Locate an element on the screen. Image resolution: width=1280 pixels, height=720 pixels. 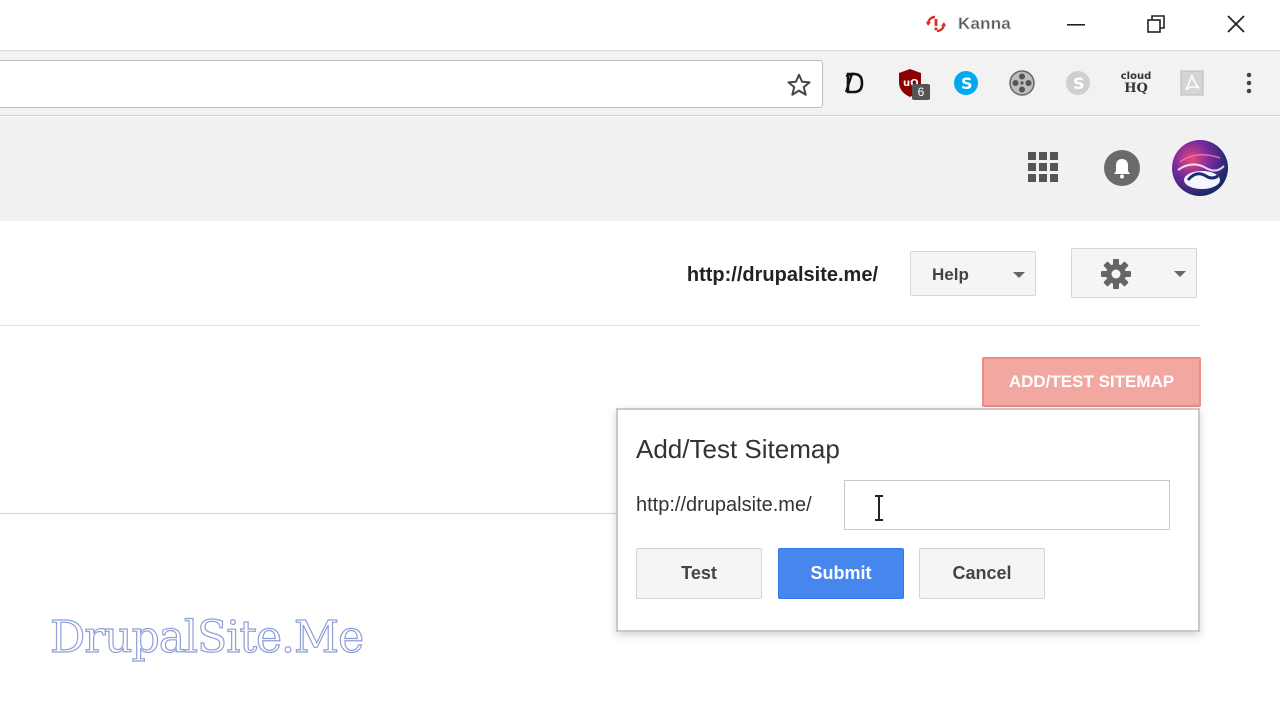
content-divider is located at coordinates (308, 513).